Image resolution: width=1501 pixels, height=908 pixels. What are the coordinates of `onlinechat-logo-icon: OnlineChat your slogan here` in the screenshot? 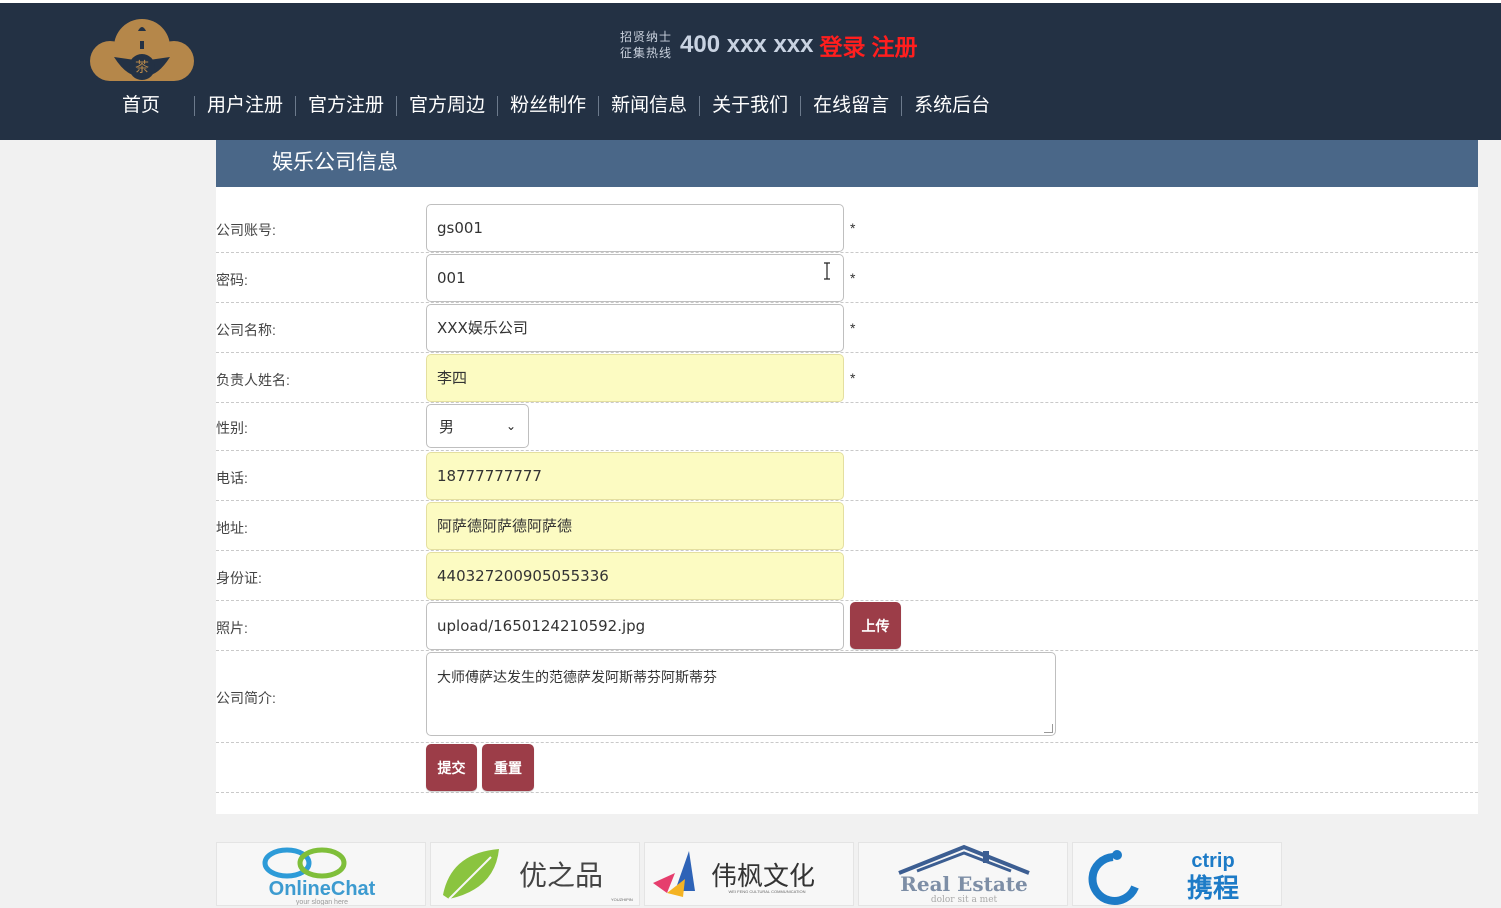 It's located at (319, 876).